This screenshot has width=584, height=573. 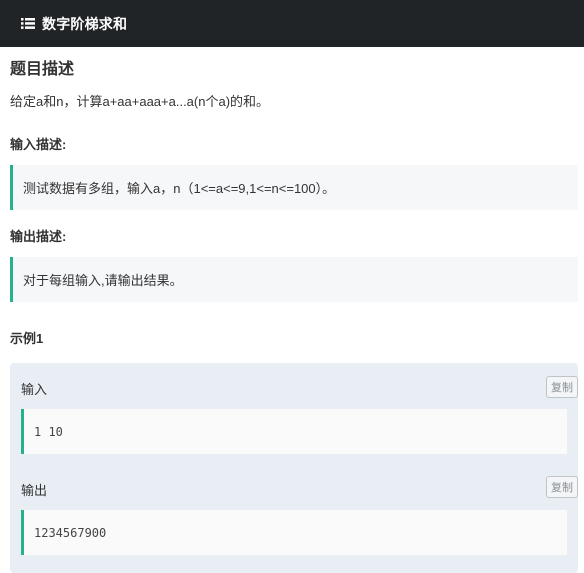 What do you see at coordinates (38, 236) in the screenshot?
I see `output-heading: 输出描述:` at bounding box center [38, 236].